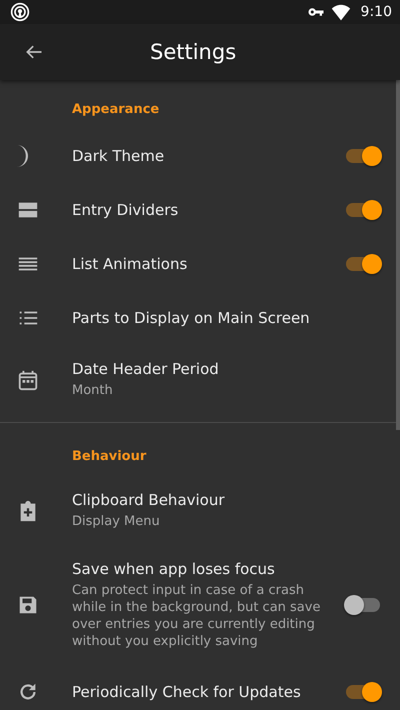 The image size is (400, 710). Describe the element at coordinates (200, 156) in the screenshot. I see `settings-row: Dark Theme` at that location.